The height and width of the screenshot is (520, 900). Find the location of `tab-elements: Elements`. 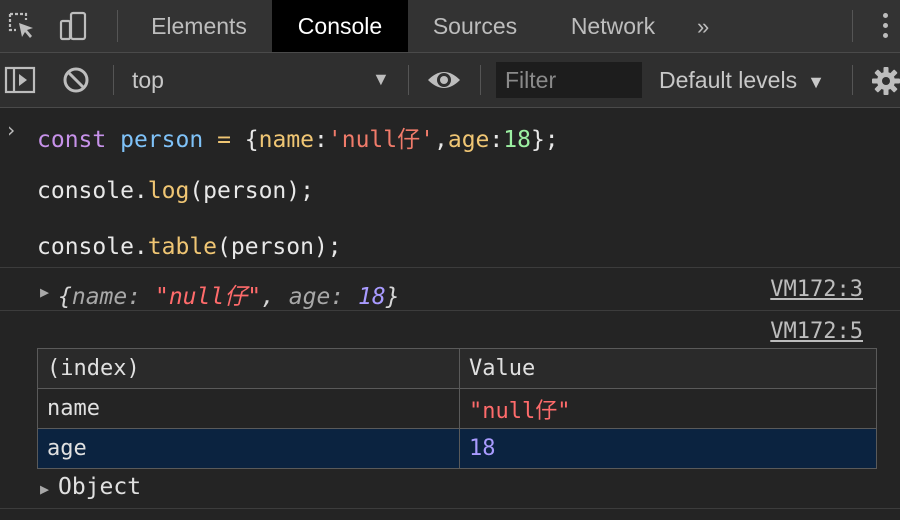

tab-elements: Elements is located at coordinates (199, 26).